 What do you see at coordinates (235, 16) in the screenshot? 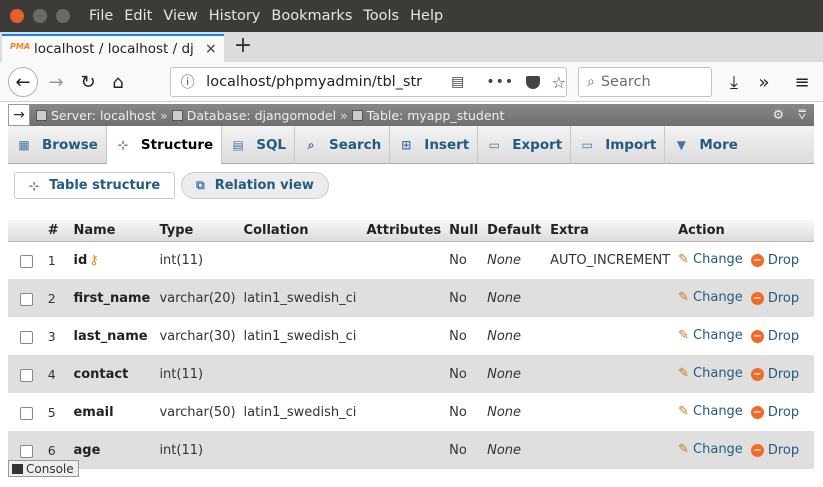
I see `menu-history: History` at bounding box center [235, 16].